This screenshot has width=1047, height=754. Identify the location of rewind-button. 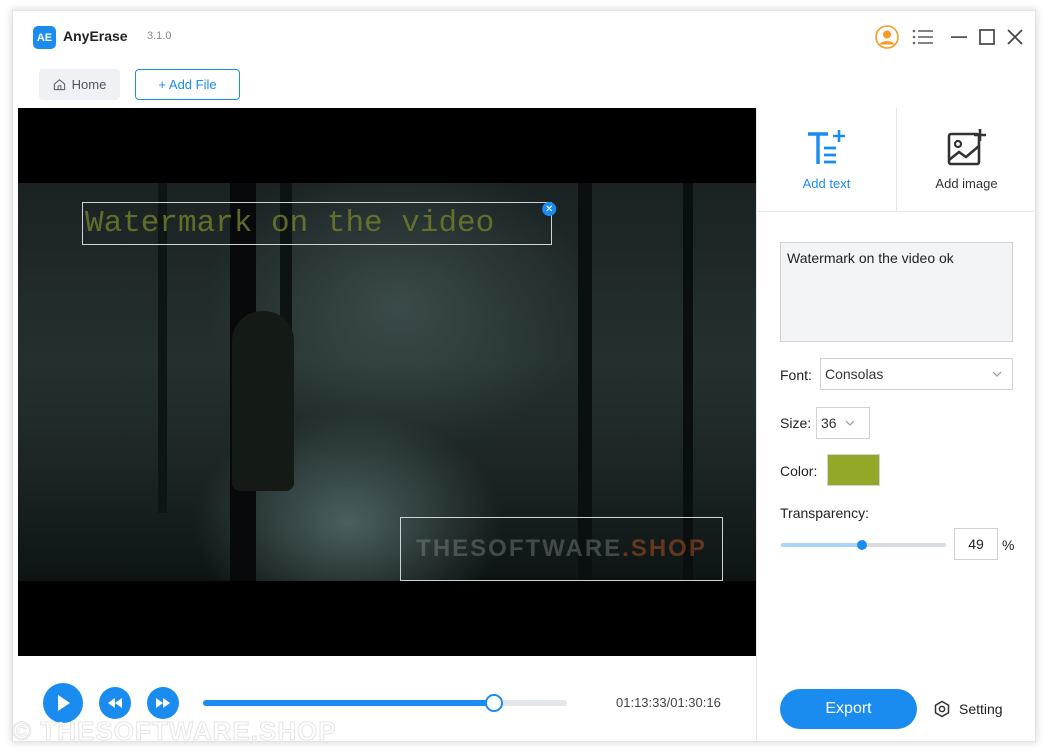
(115, 703).